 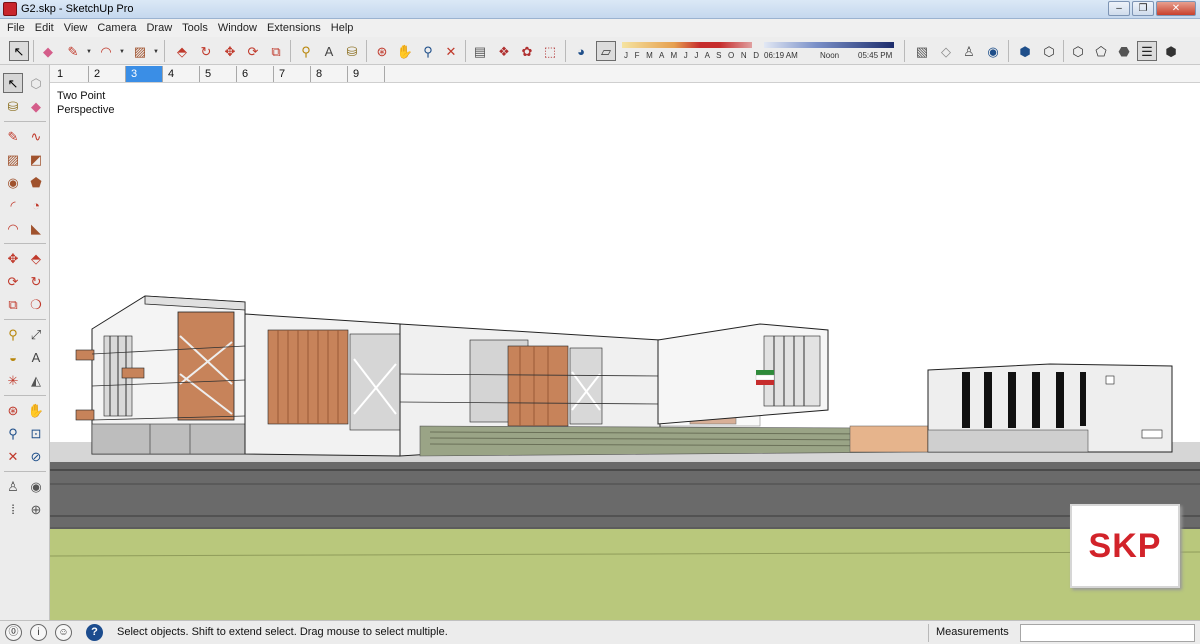 What do you see at coordinates (36, 182) in the screenshot?
I see `polygon-icon: ⬟` at bounding box center [36, 182].